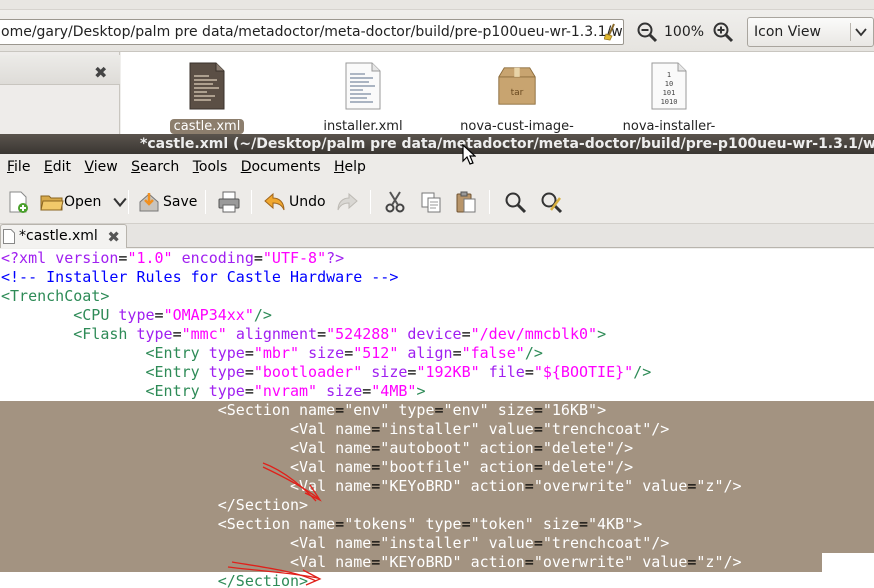 This screenshot has width=874, height=588. What do you see at coordinates (350, 167) in the screenshot?
I see `menu-help: Help` at bounding box center [350, 167].